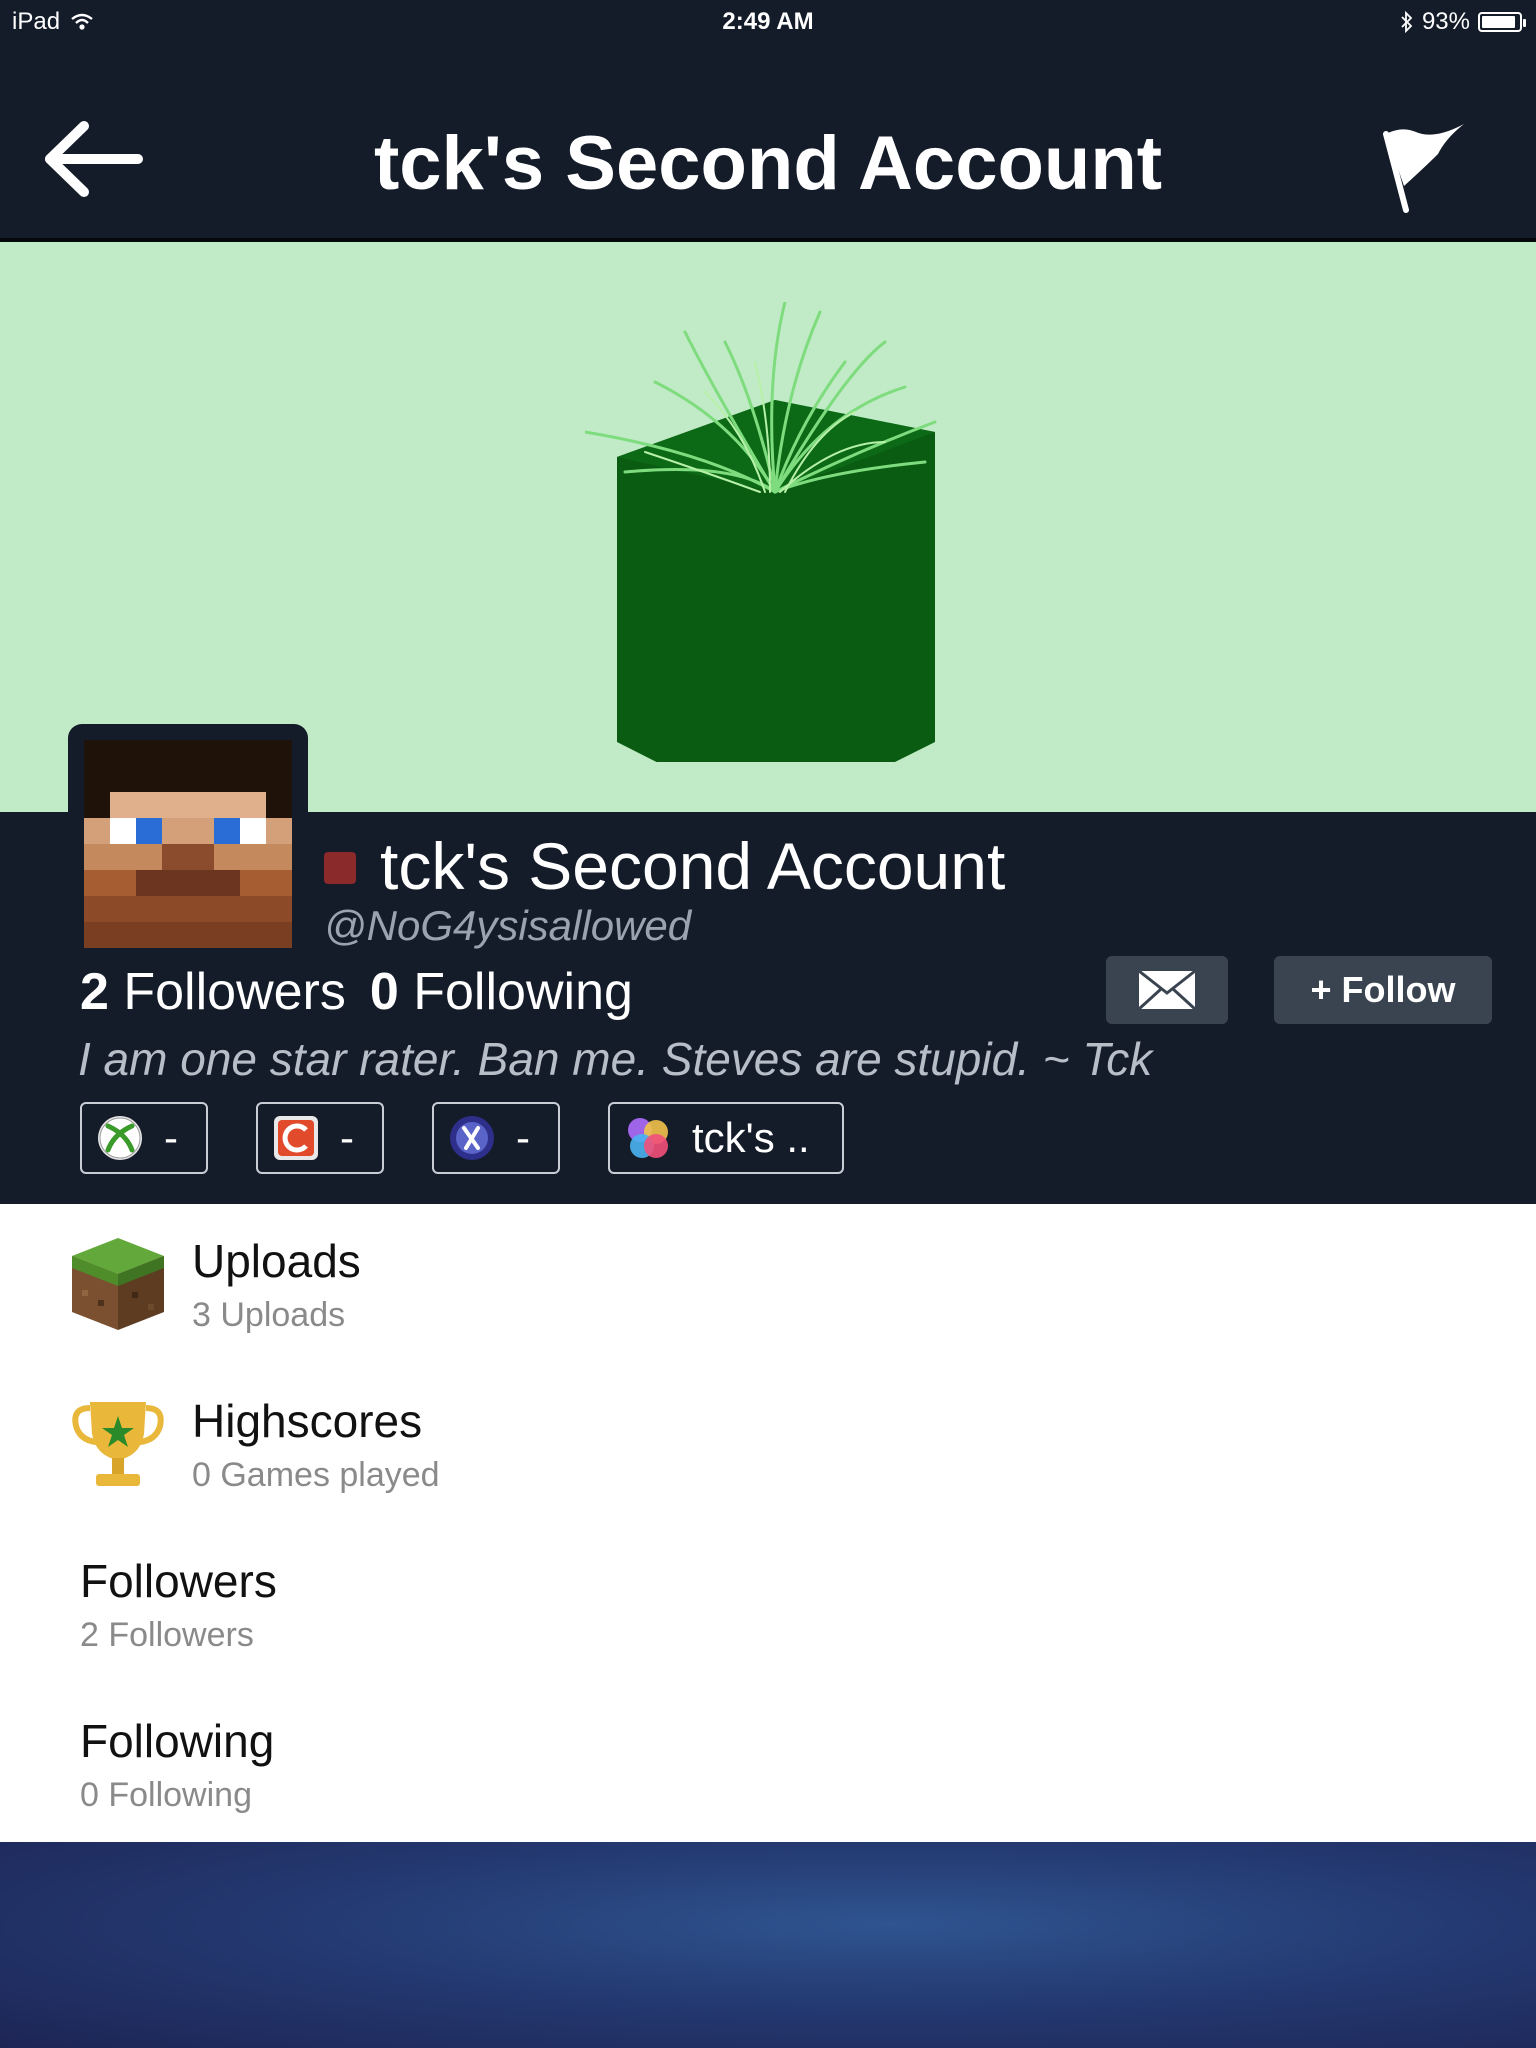 The width and height of the screenshot is (1536, 2048). What do you see at coordinates (1407, 22) in the screenshot?
I see `bluetooth-icon` at bounding box center [1407, 22].